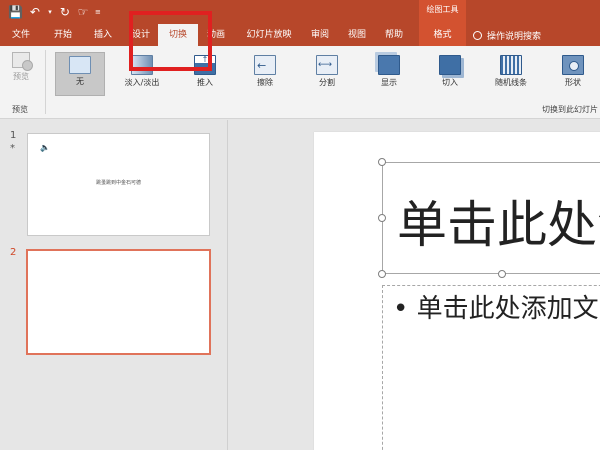 This screenshot has height=450, width=600. Describe the element at coordinates (142, 65) in the screenshot. I see `fade-transition-icon` at that location.